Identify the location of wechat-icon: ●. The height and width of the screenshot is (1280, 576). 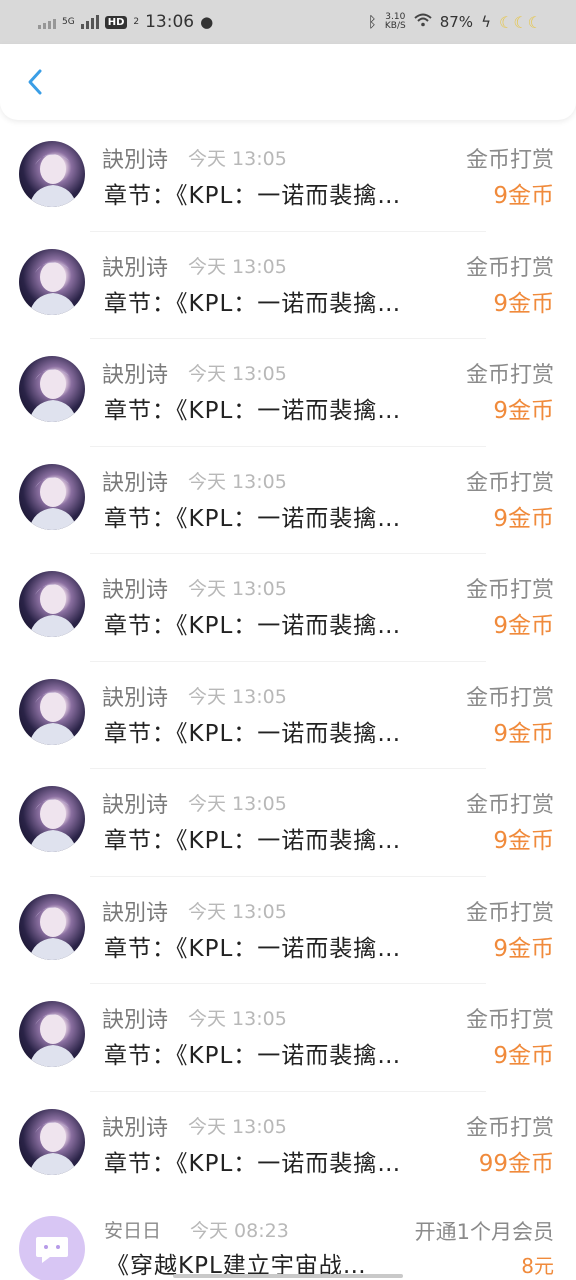
(207, 22).